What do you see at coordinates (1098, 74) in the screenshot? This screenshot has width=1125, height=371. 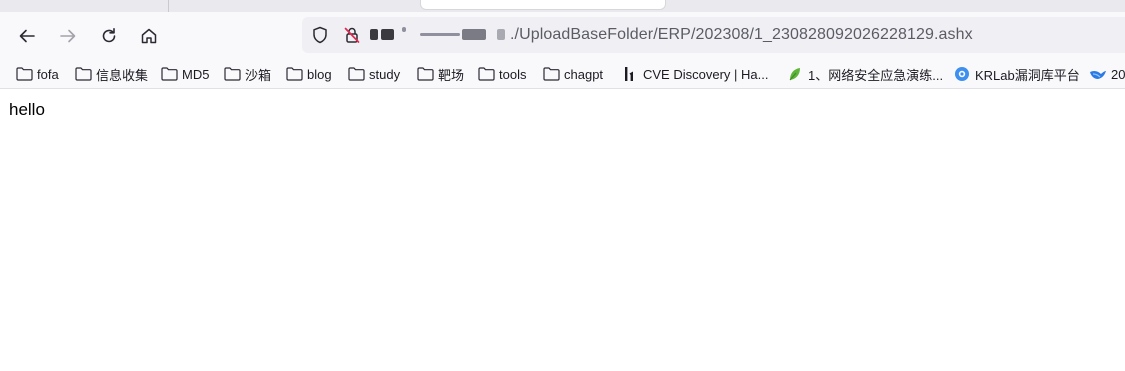 I see `bird-icon` at bounding box center [1098, 74].